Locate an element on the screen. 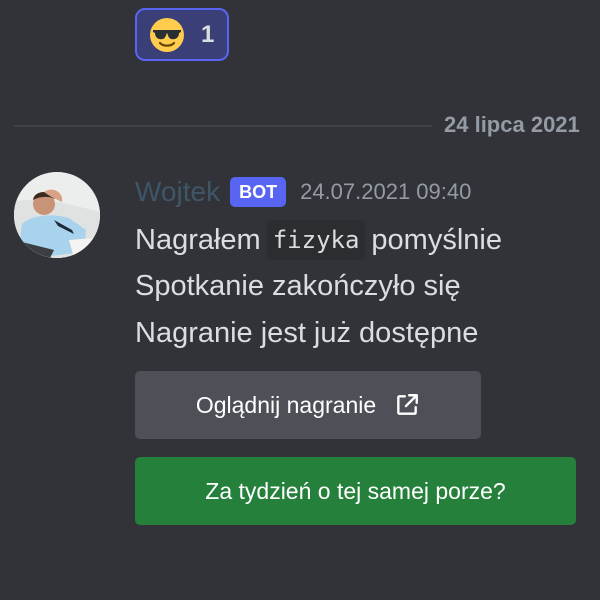 This screenshot has width=600, height=600. watch-recording-label: Oglądnij nagranie is located at coordinates (286, 404).